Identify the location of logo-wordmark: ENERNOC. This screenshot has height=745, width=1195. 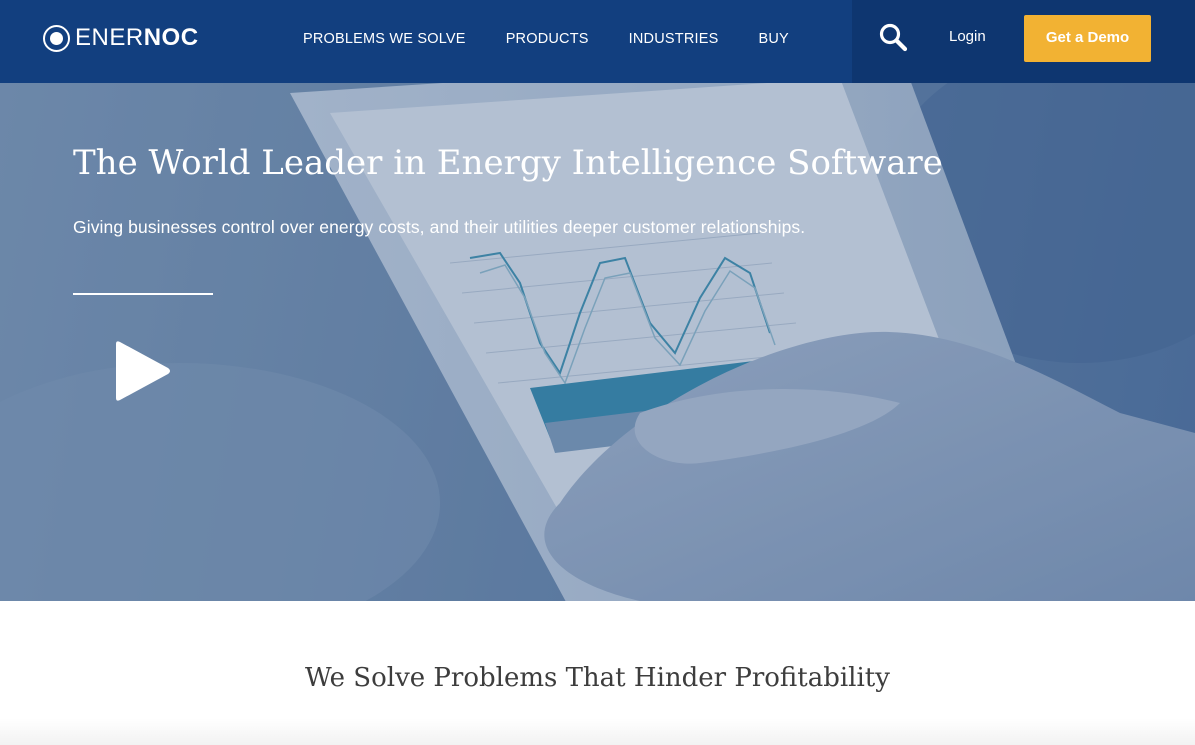
(137, 38).